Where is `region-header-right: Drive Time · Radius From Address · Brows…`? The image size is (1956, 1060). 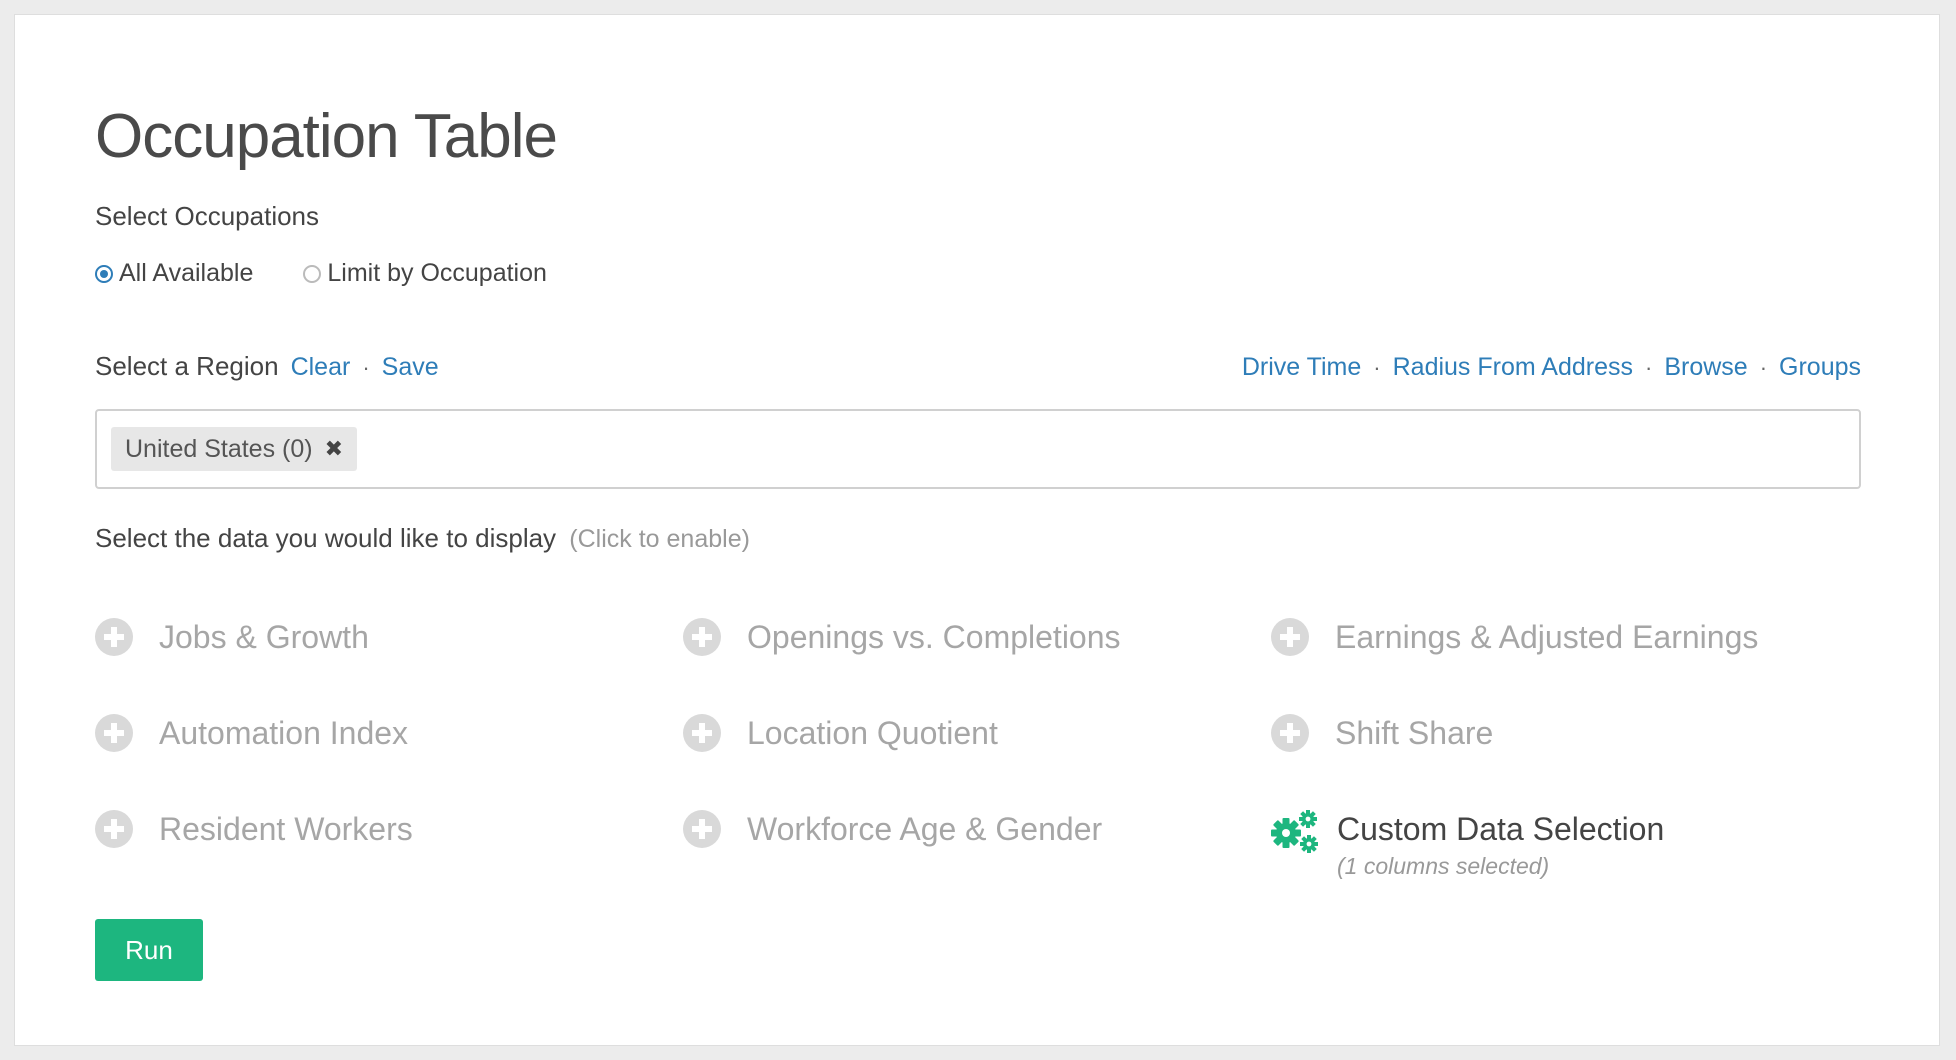 region-header-right: Drive Time · Radius From Address · Brows… is located at coordinates (1551, 367).